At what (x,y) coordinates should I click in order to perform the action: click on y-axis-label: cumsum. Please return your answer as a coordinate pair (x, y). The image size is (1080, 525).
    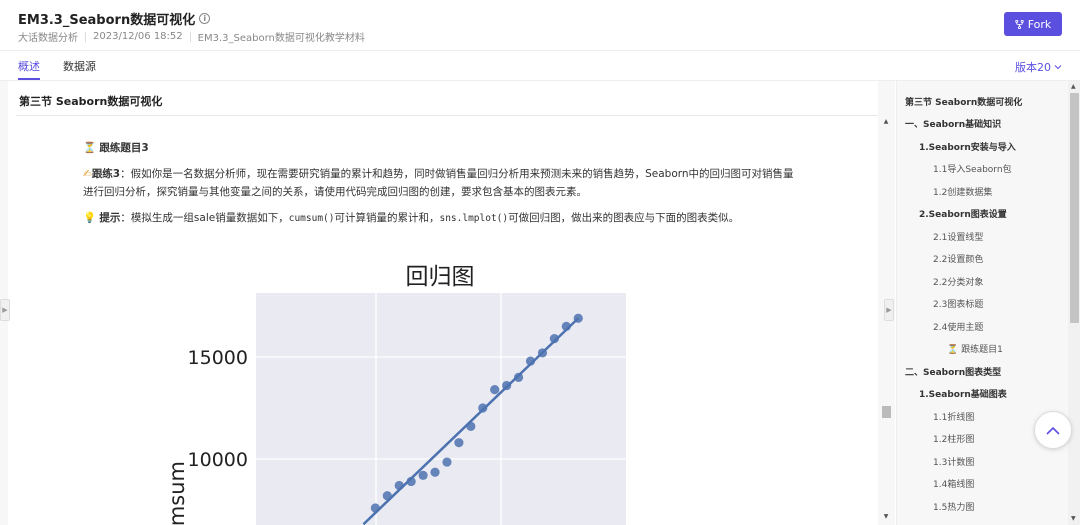
    Looking at the image, I should click on (178, 493).